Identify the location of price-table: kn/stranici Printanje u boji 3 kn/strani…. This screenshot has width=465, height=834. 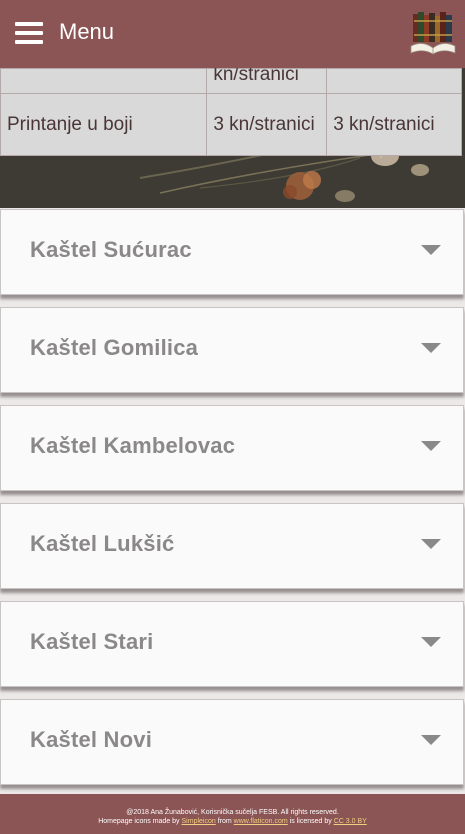
(231, 110).